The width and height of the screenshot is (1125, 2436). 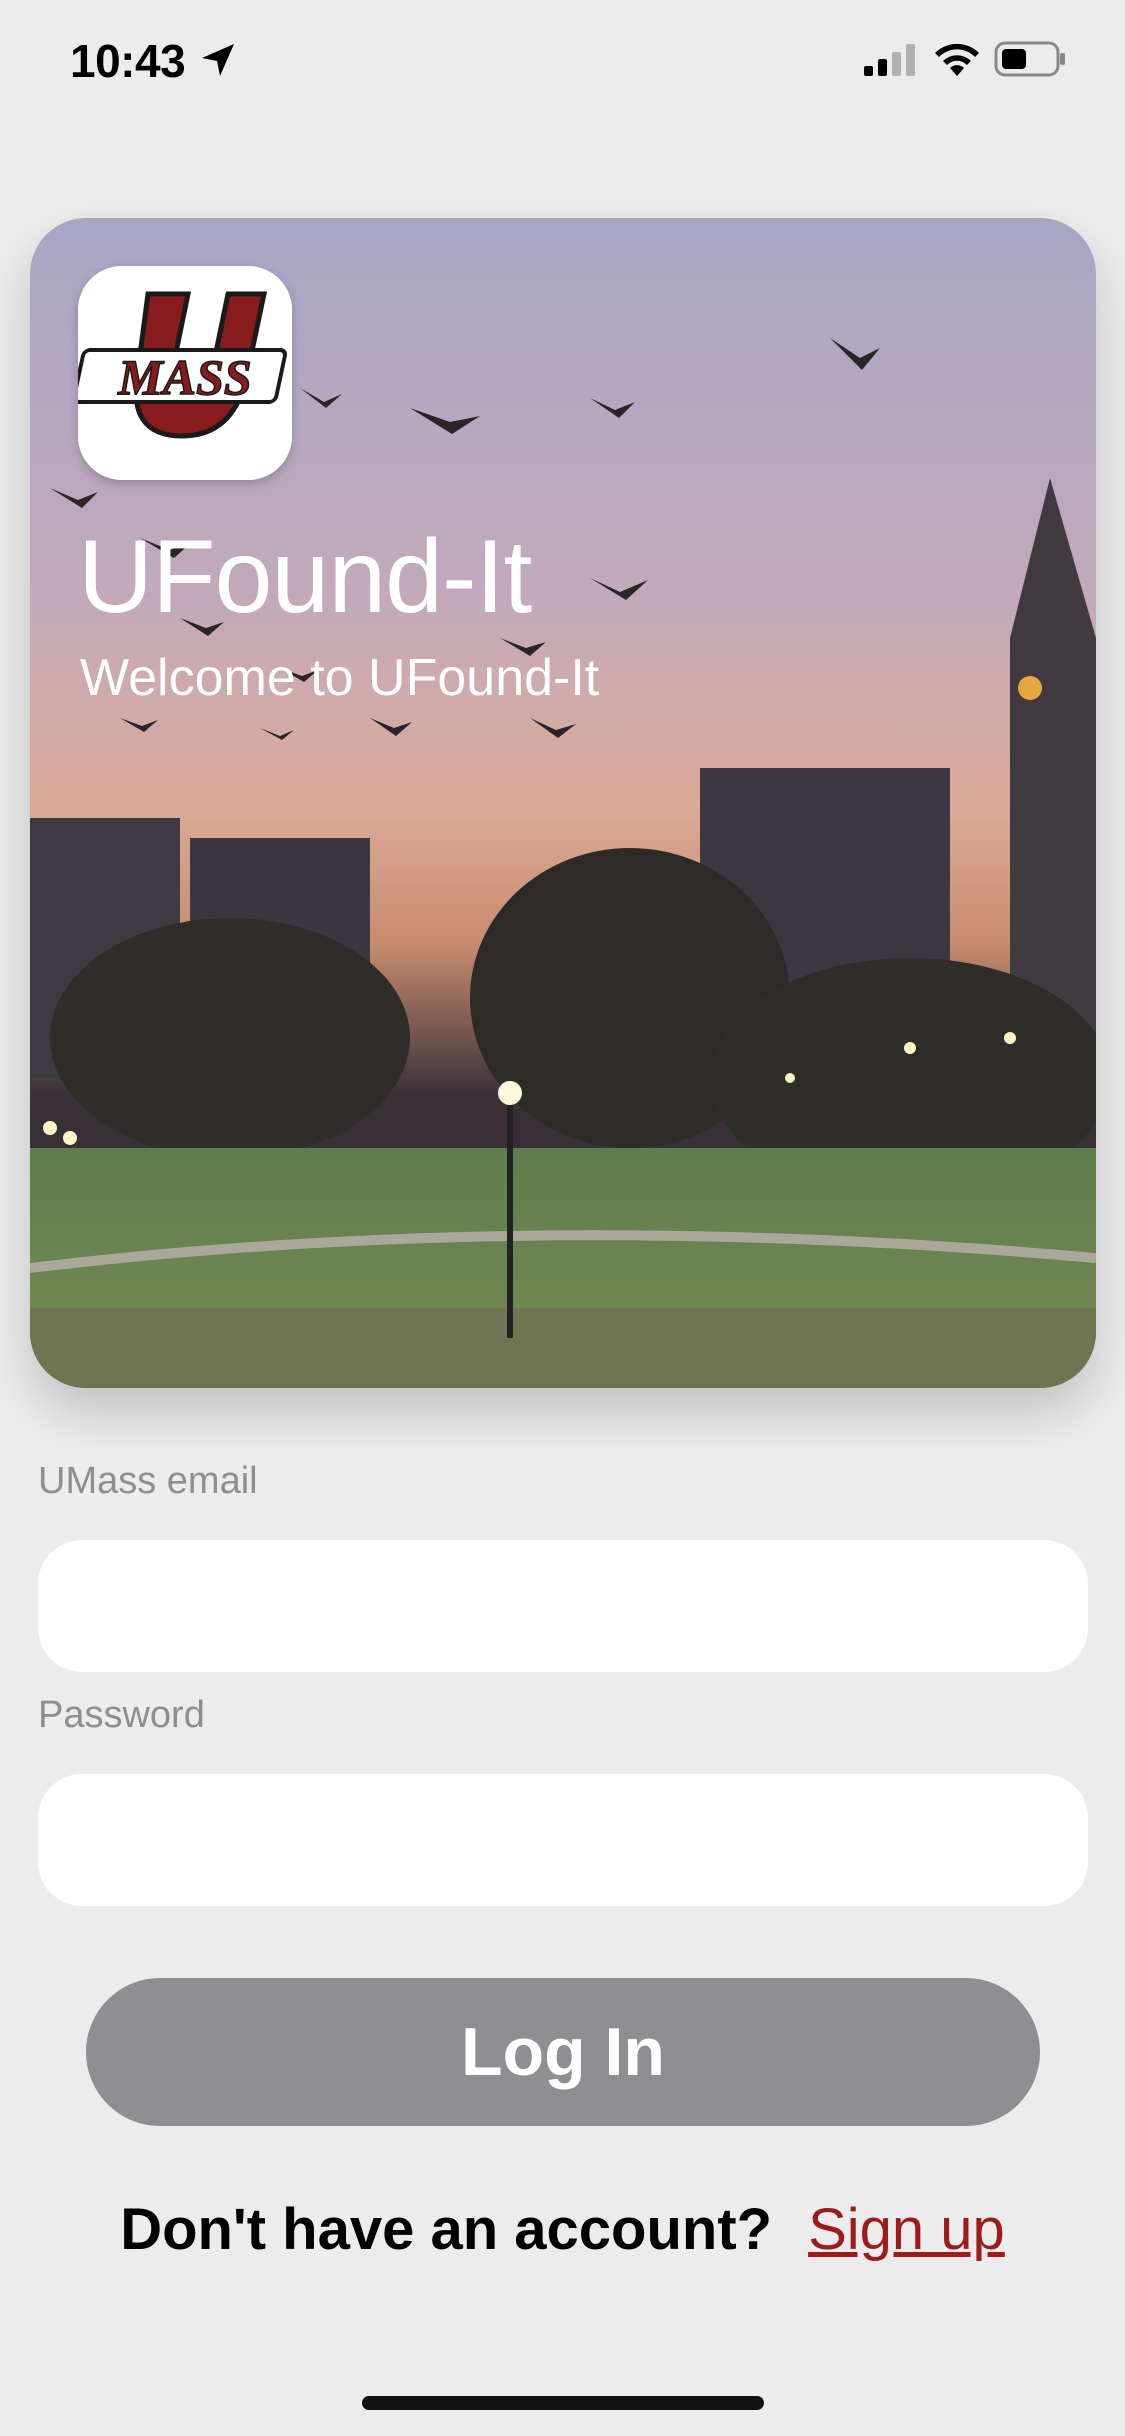 I want to click on password-label: Password, so click(x=121, y=1715).